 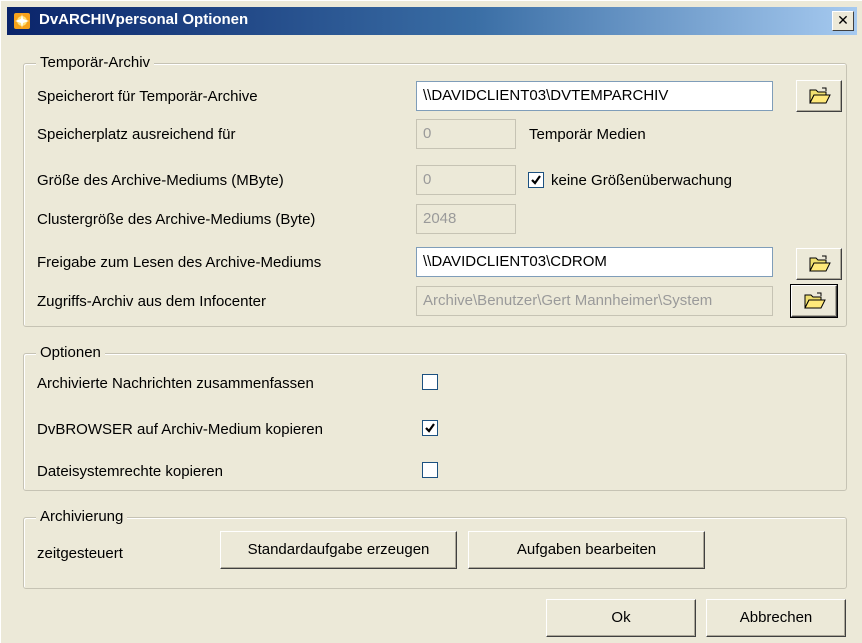 What do you see at coordinates (594, 301) in the screenshot?
I see `access-input: Archive\Benutzer\Gert Mannheimer\System` at bounding box center [594, 301].